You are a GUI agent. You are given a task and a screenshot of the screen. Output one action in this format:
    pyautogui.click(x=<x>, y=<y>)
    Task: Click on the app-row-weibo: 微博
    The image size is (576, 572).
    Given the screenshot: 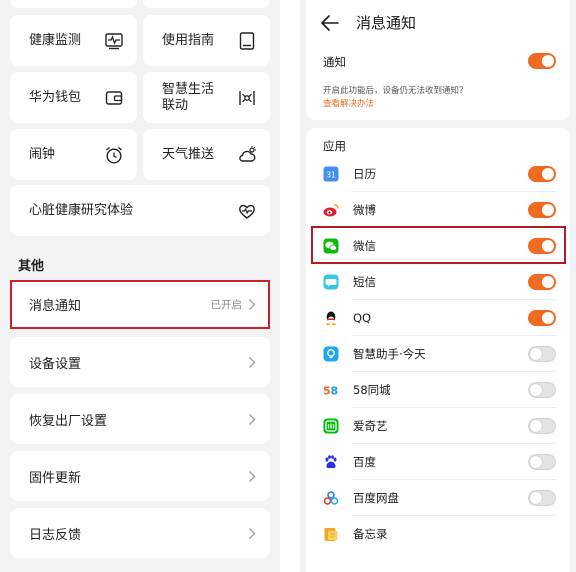 What is the action you would take?
    pyautogui.click(x=438, y=210)
    